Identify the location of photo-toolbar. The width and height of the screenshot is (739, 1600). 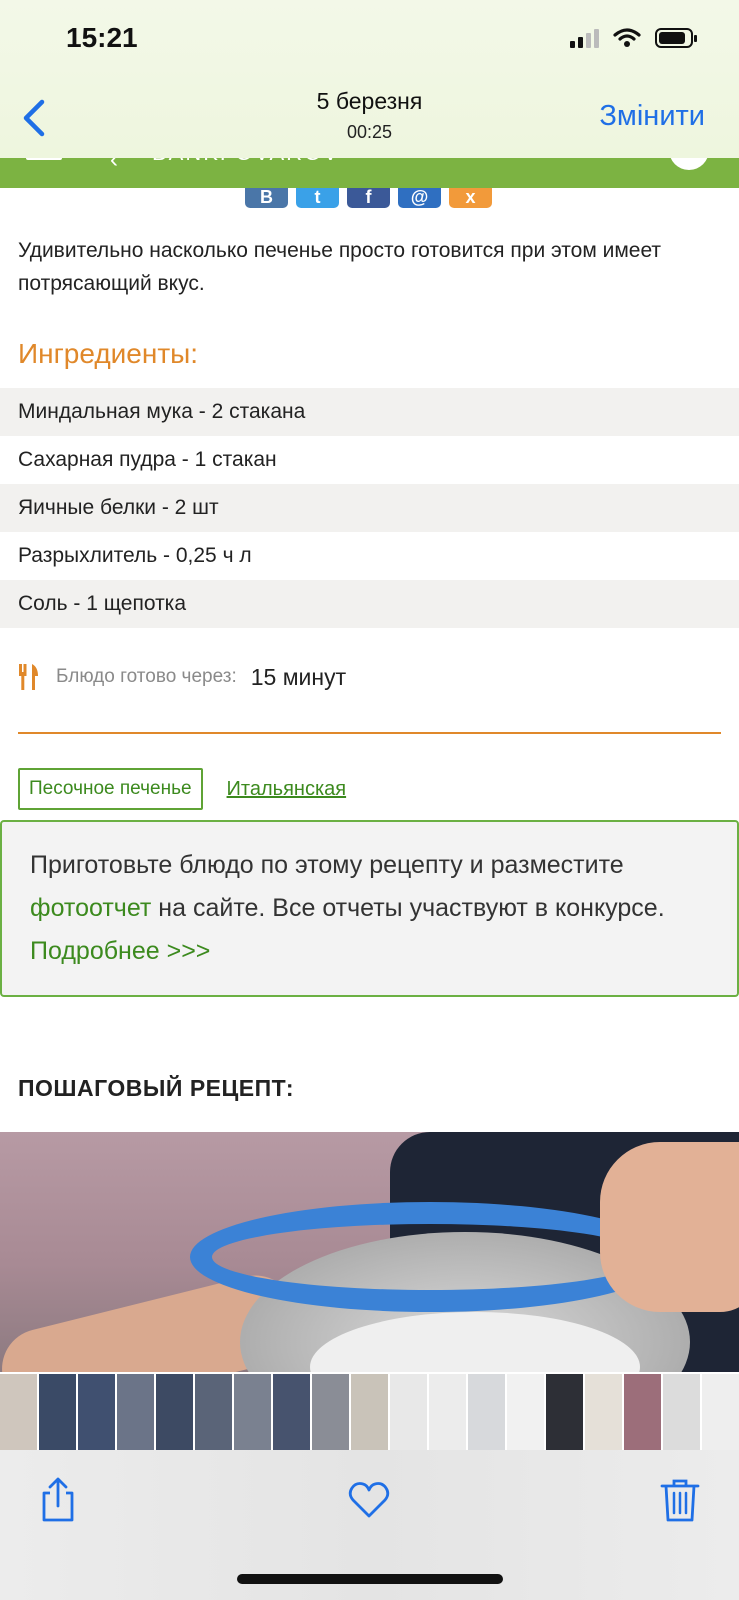
(369, 1525).